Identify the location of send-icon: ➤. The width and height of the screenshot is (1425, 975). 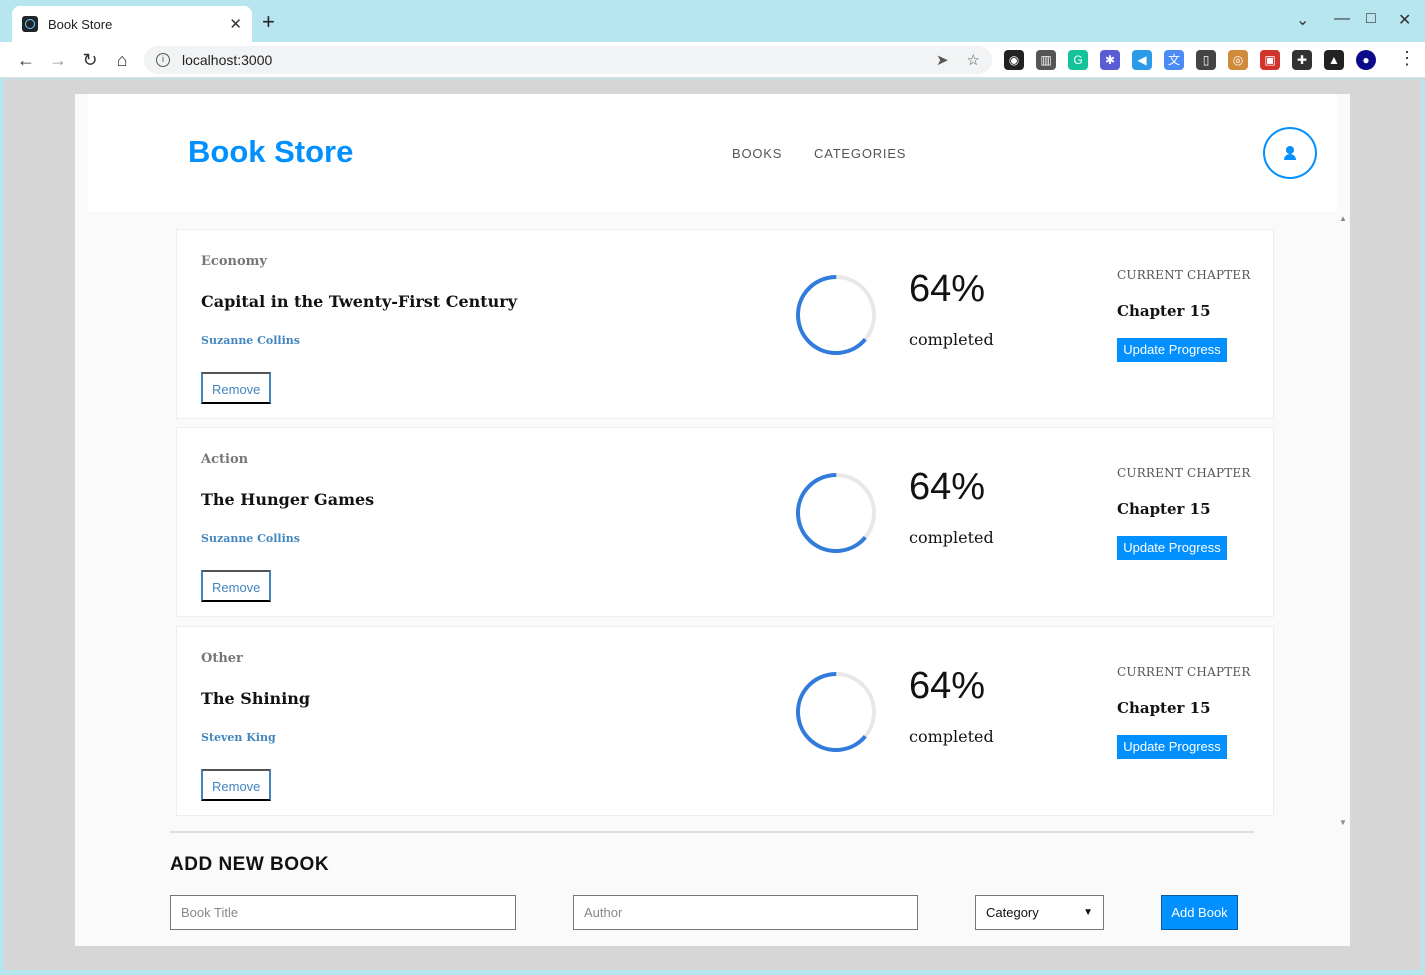
(942, 60).